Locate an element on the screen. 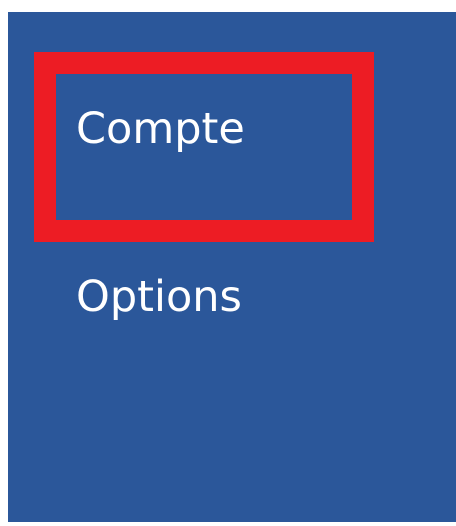 Image resolution: width=456 pixels, height=526 pixels. sidebar-item-compte: Compte is located at coordinates (160, 129).